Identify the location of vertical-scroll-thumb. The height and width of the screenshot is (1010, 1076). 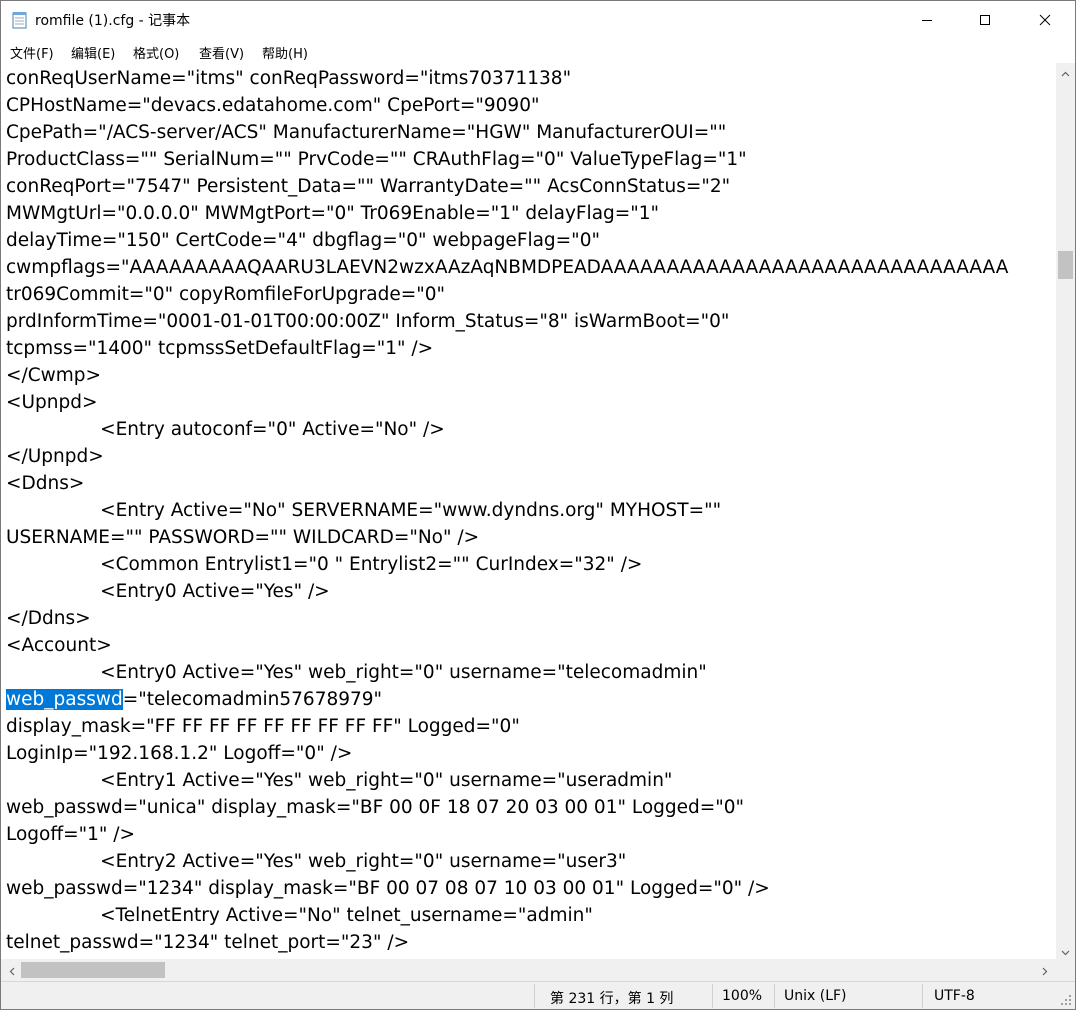
(1065, 265).